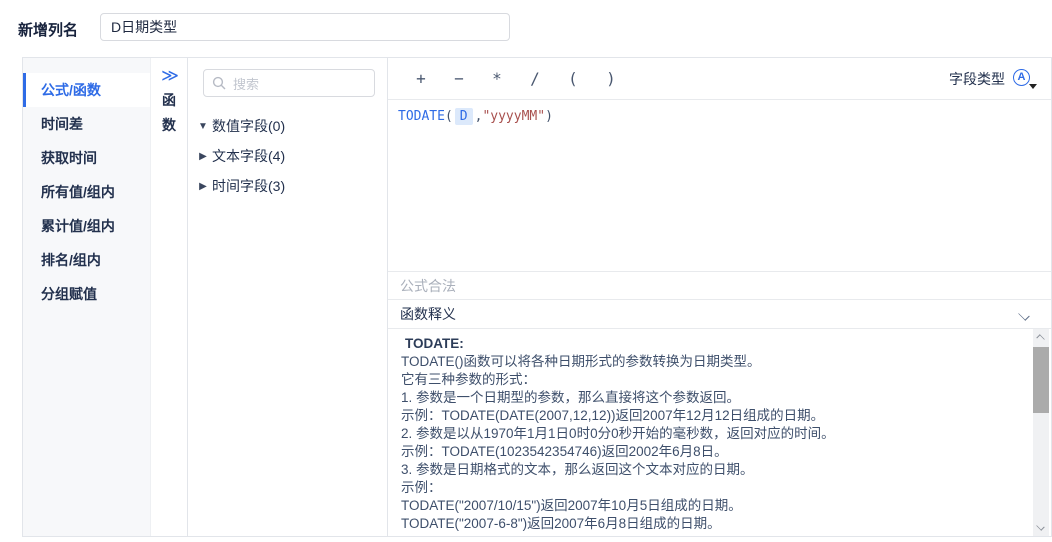  Describe the element at coordinates (526, 28) in the screenshot. I see `new-column-topbar: 新增列名` at that location.